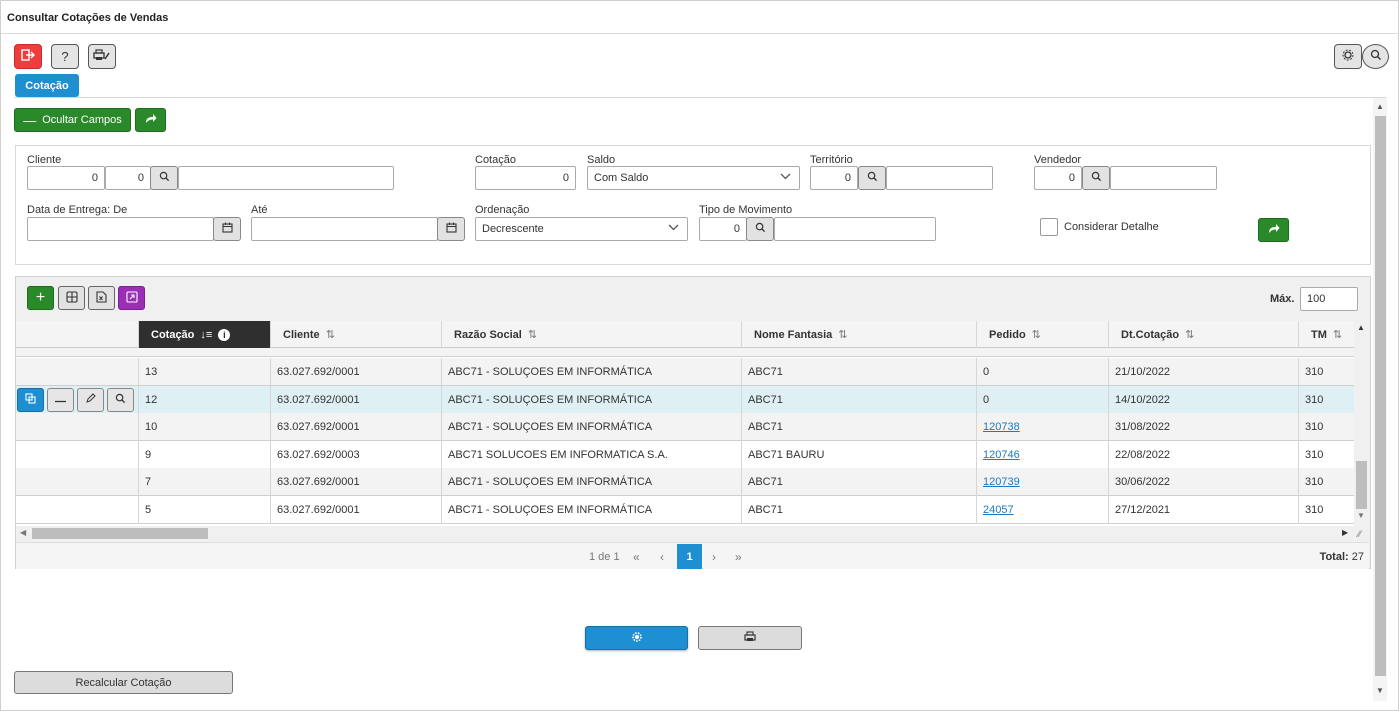  What do you see at coordinates (451, 229) in the screenshot?
I see `ate-calendar-button` at bounding box center [451, 229].